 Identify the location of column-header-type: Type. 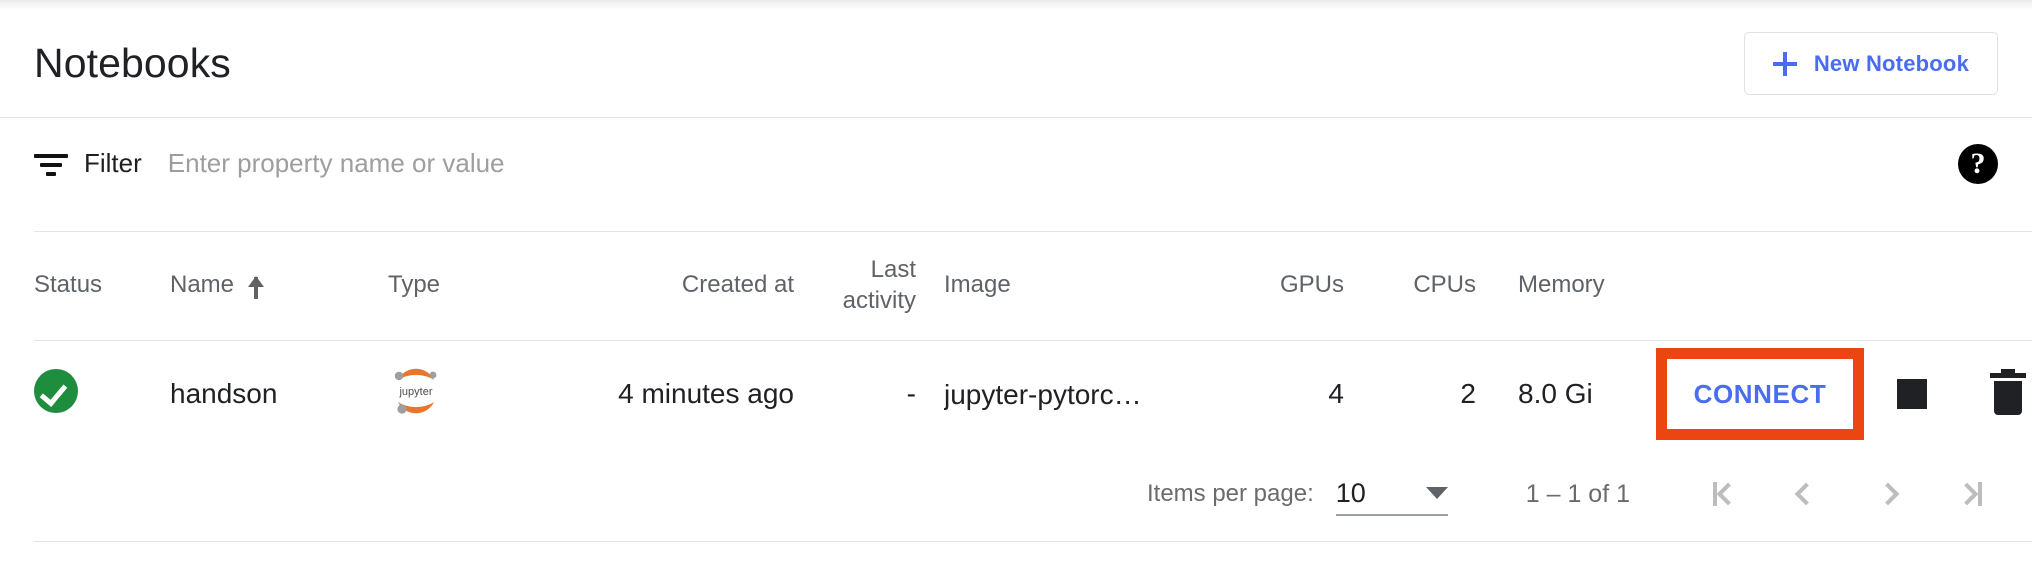
(480, 286).